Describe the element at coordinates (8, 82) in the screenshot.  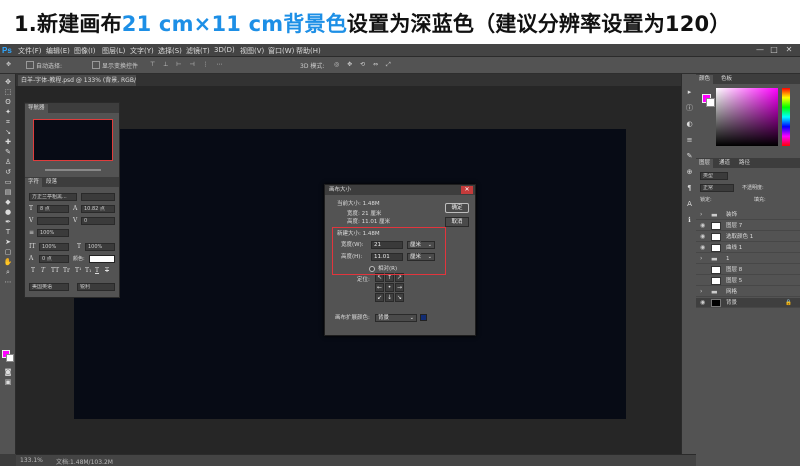
I see `move-icon: ✥` at that location.